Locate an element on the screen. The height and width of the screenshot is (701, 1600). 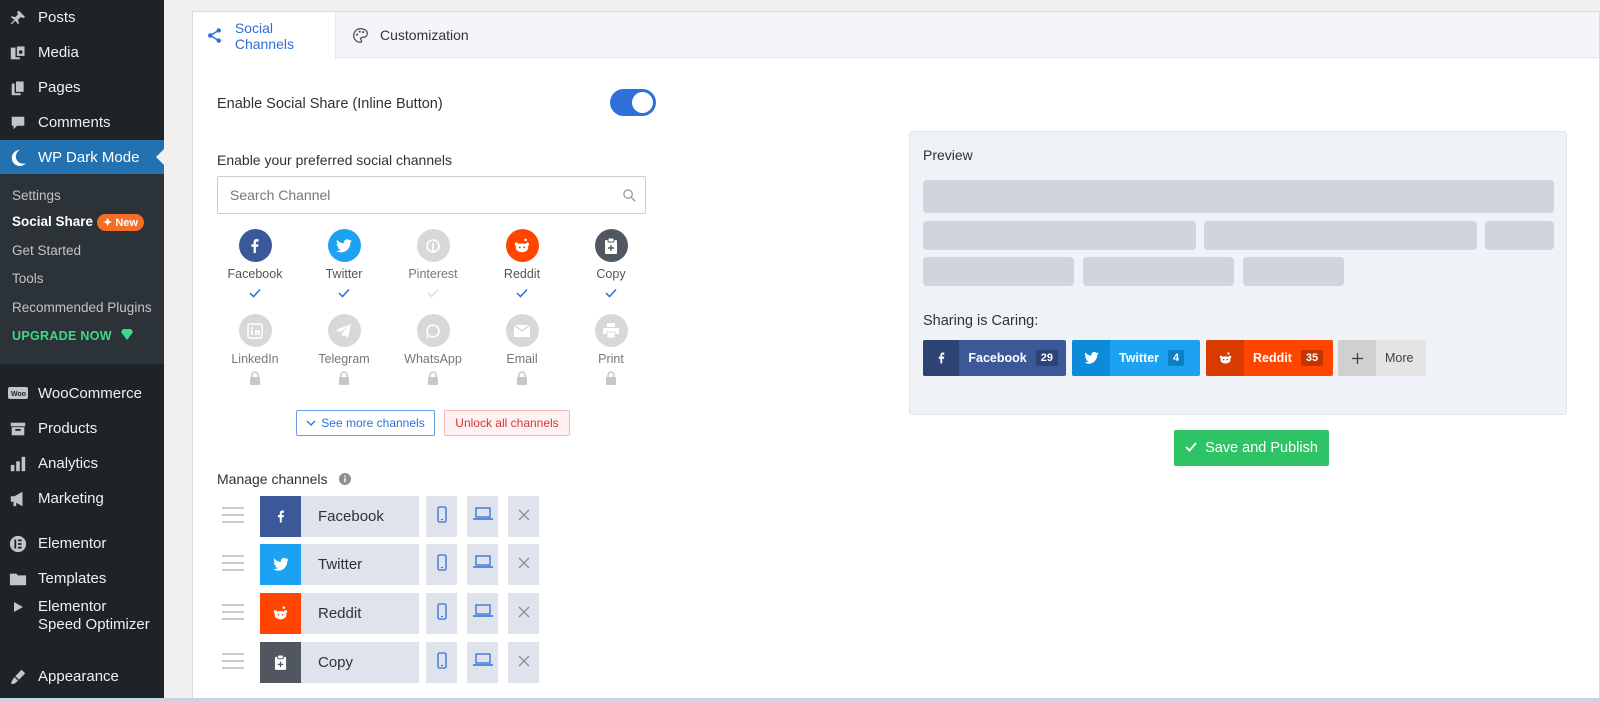
menu-wp-dark-mode: WP Dark Mode is located at coordinates (82, 157).